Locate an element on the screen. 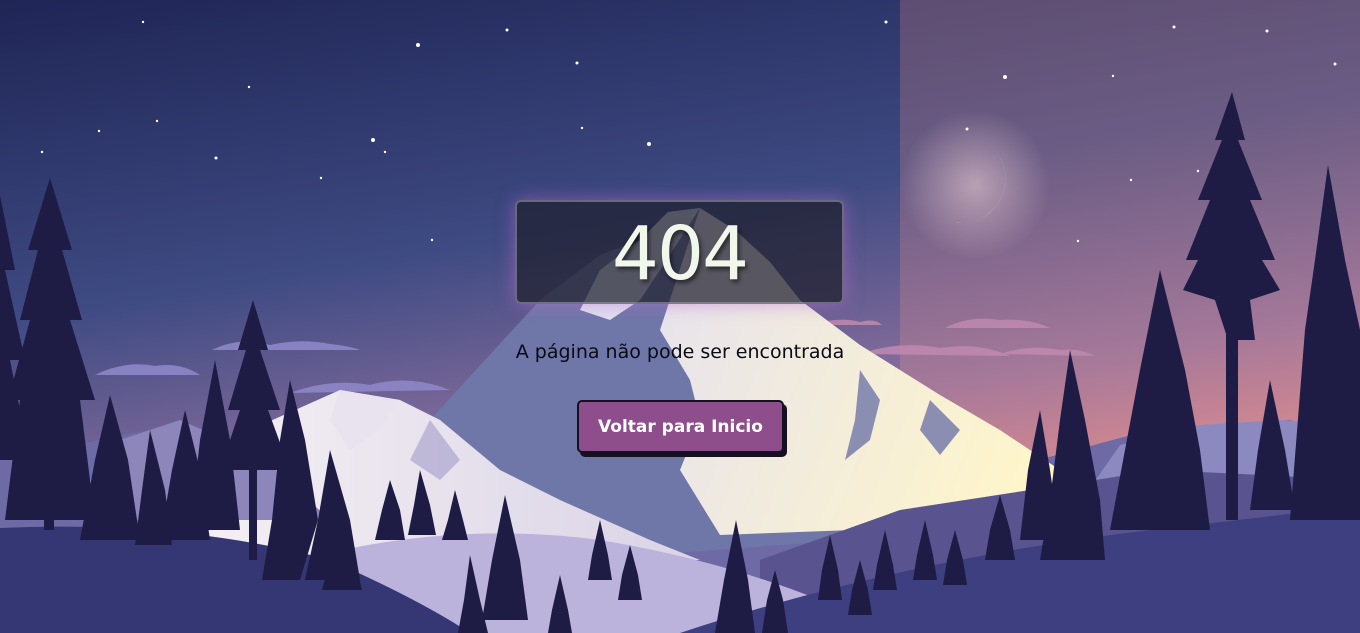 The height and width of the screenshot is (633, 1360). error-code-panel: 404 is located at coordinates (679, 252).